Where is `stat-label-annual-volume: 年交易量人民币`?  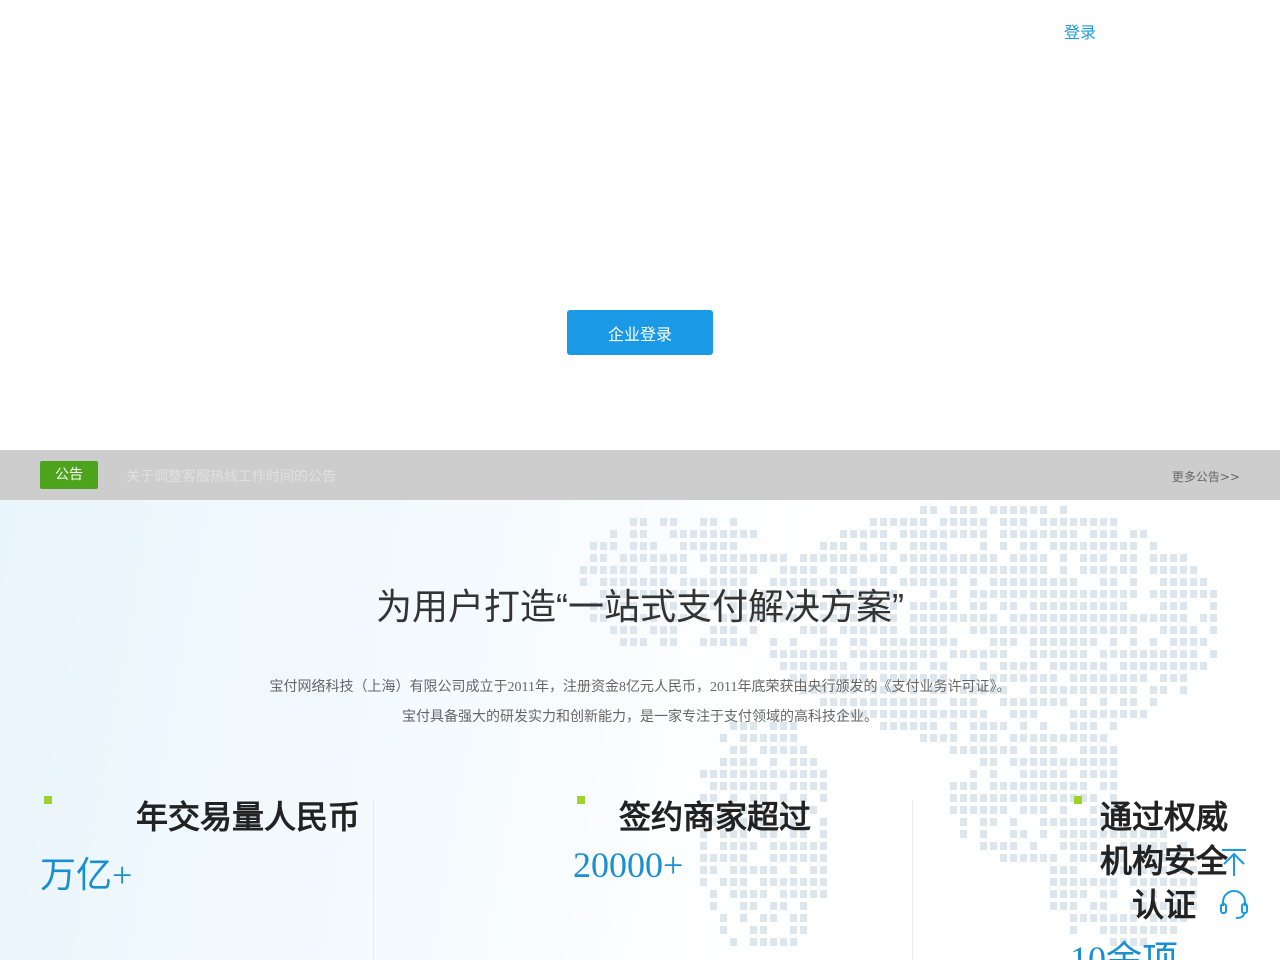
stat-label-annual-volume: 年交易量人民币 is located at coordinates (248, 817).